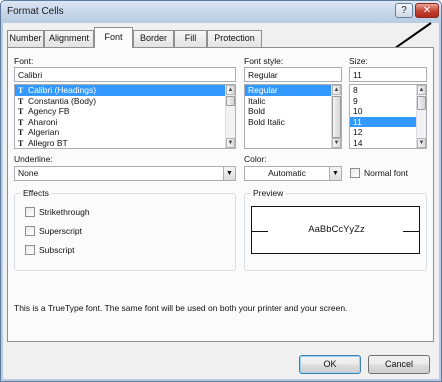  I want to click on font-list-scrollbar: ▲ ▼, so click(230, 116).